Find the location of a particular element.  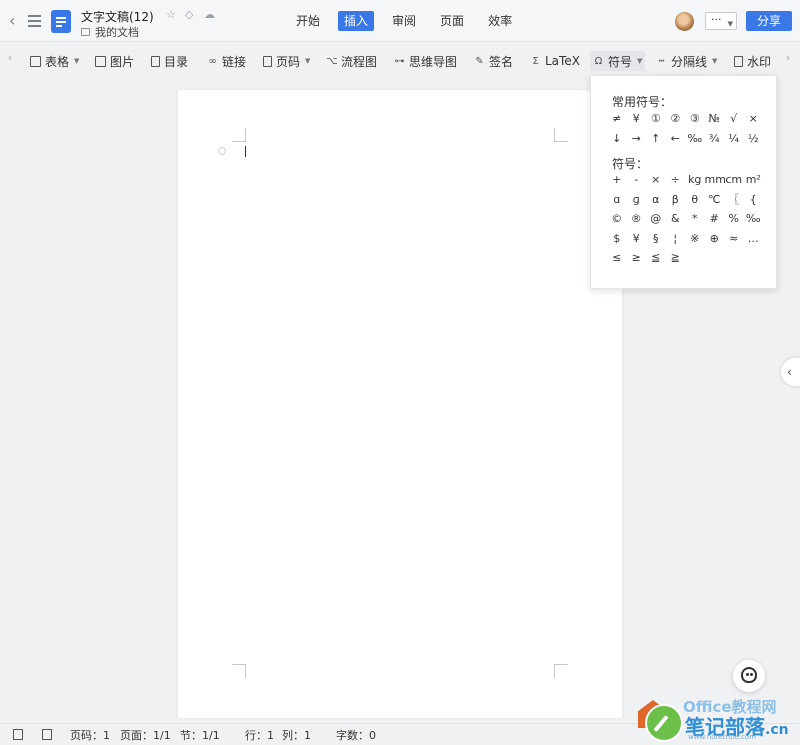

tab-review: 审阅 is located at coordinates (404, 21).